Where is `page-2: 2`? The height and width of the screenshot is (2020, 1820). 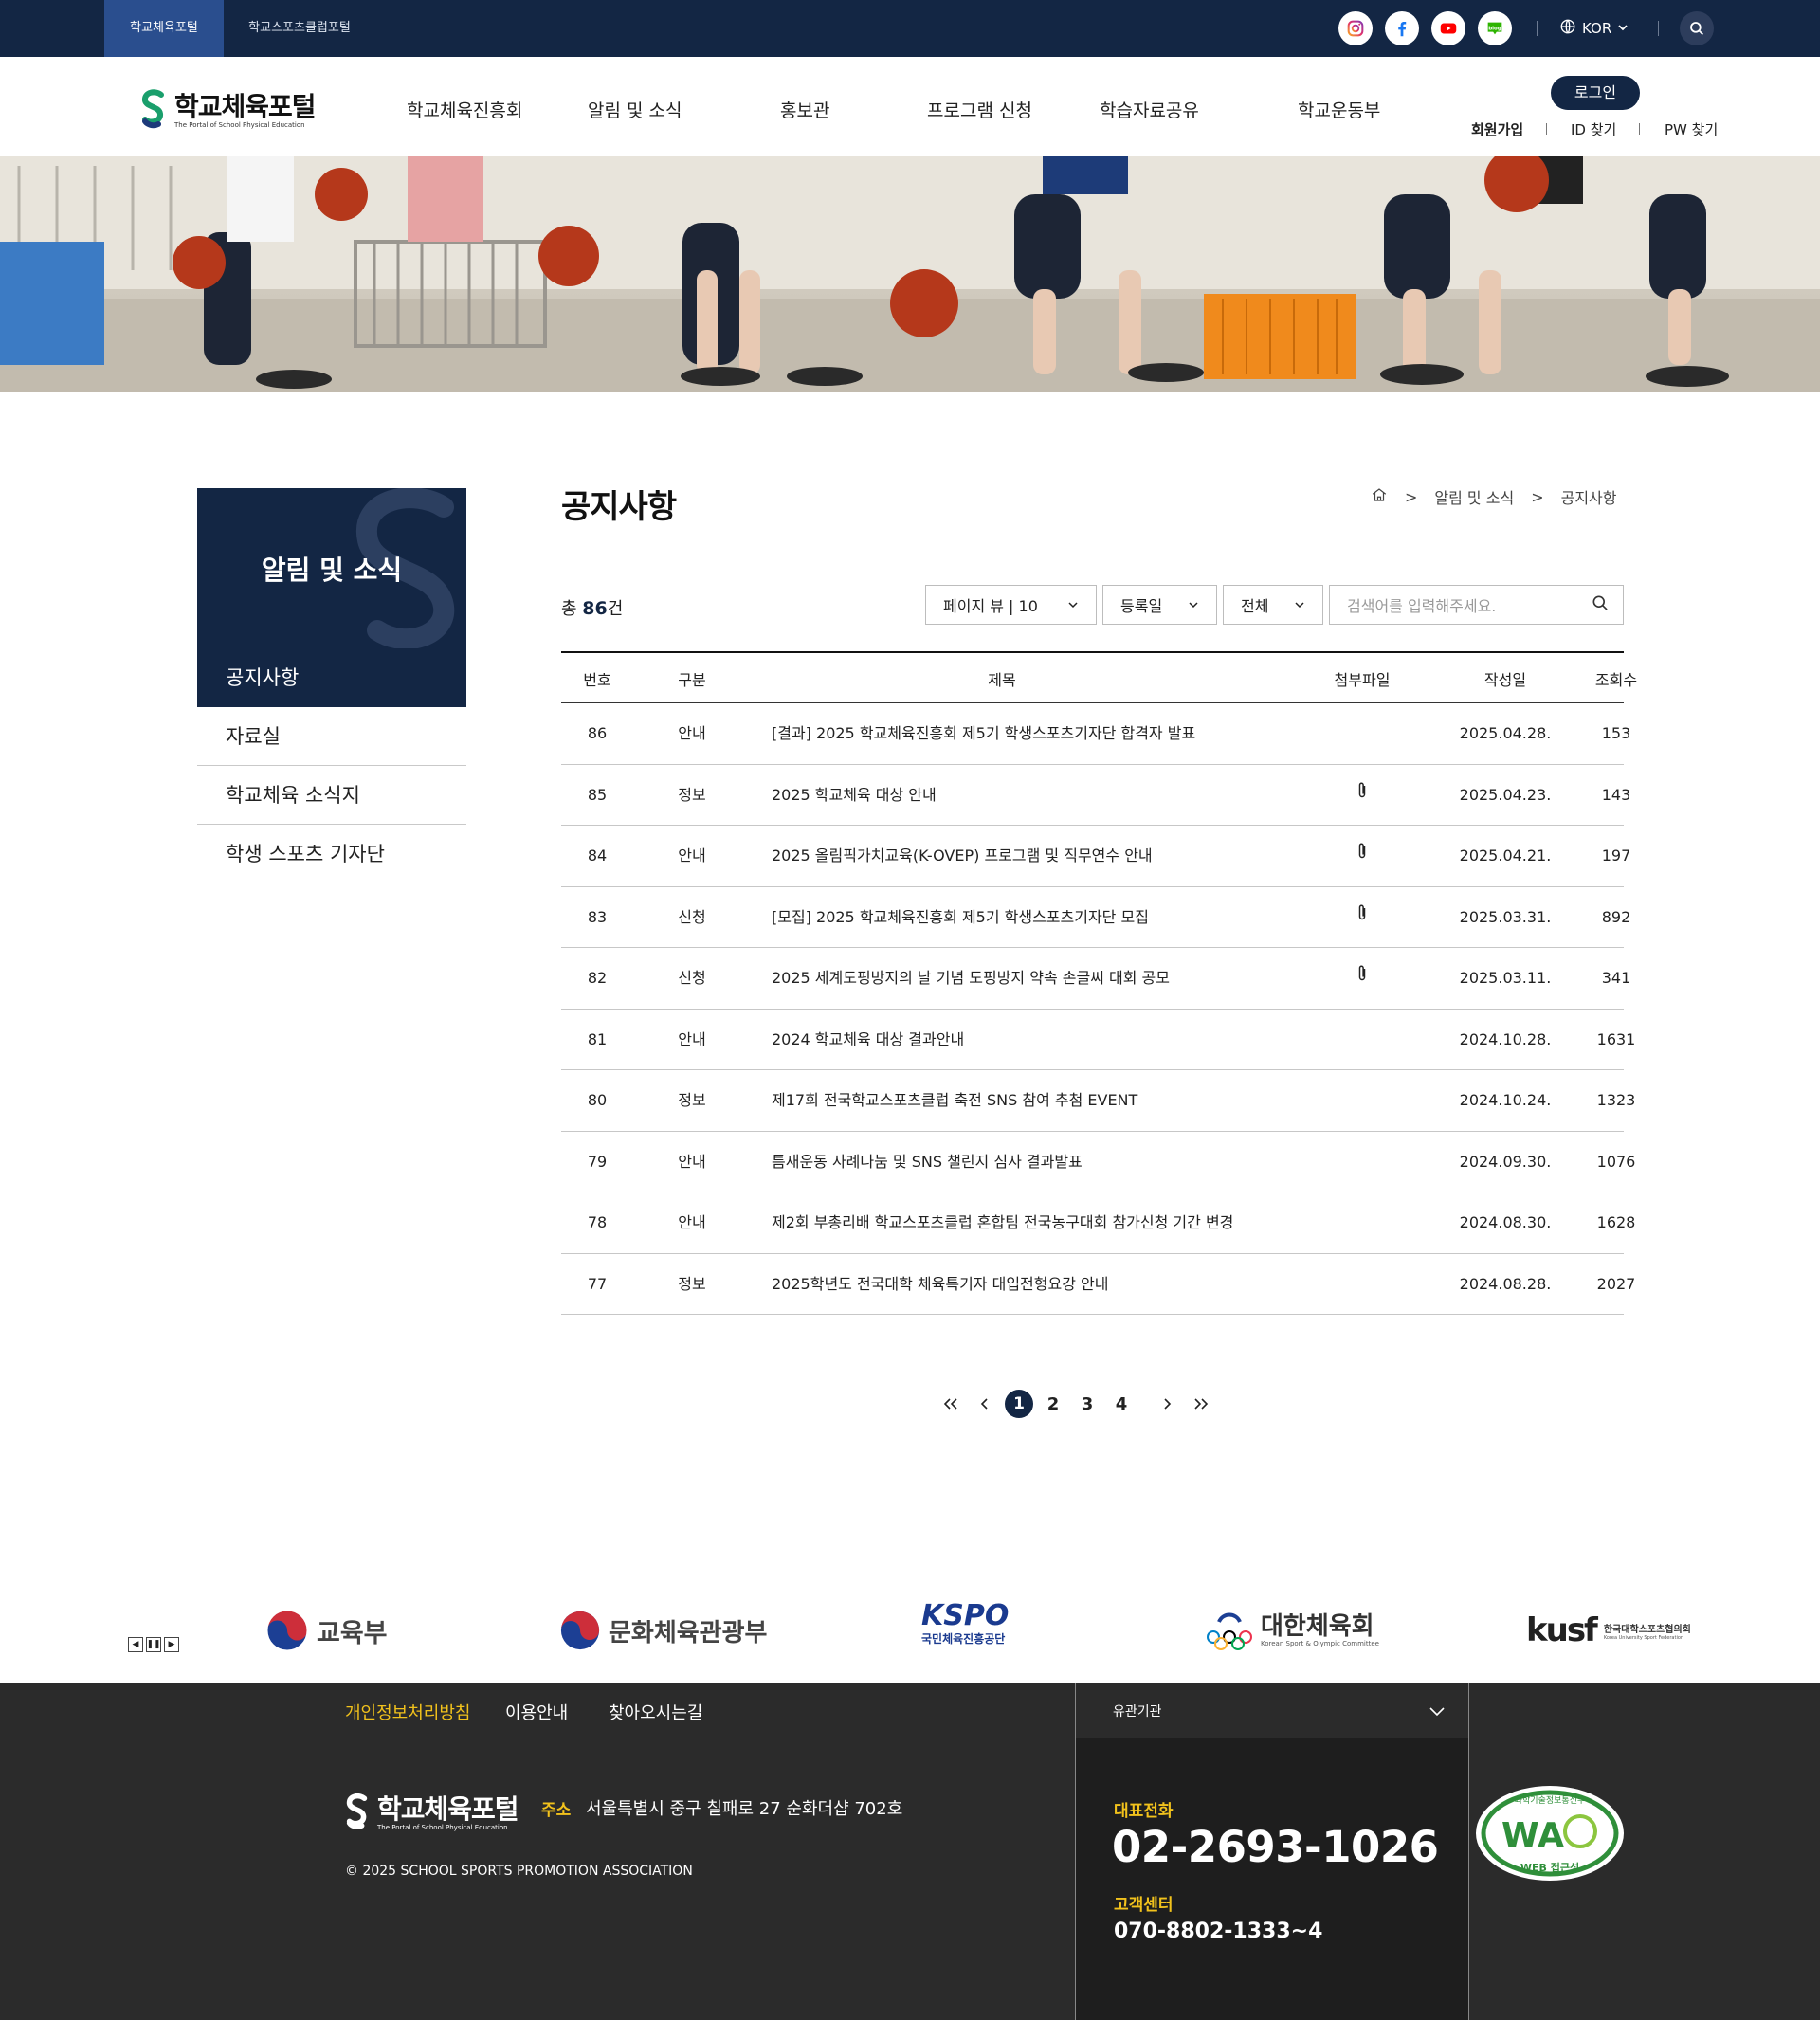 page-2: 2 is located at coordinates (1053, 1404).